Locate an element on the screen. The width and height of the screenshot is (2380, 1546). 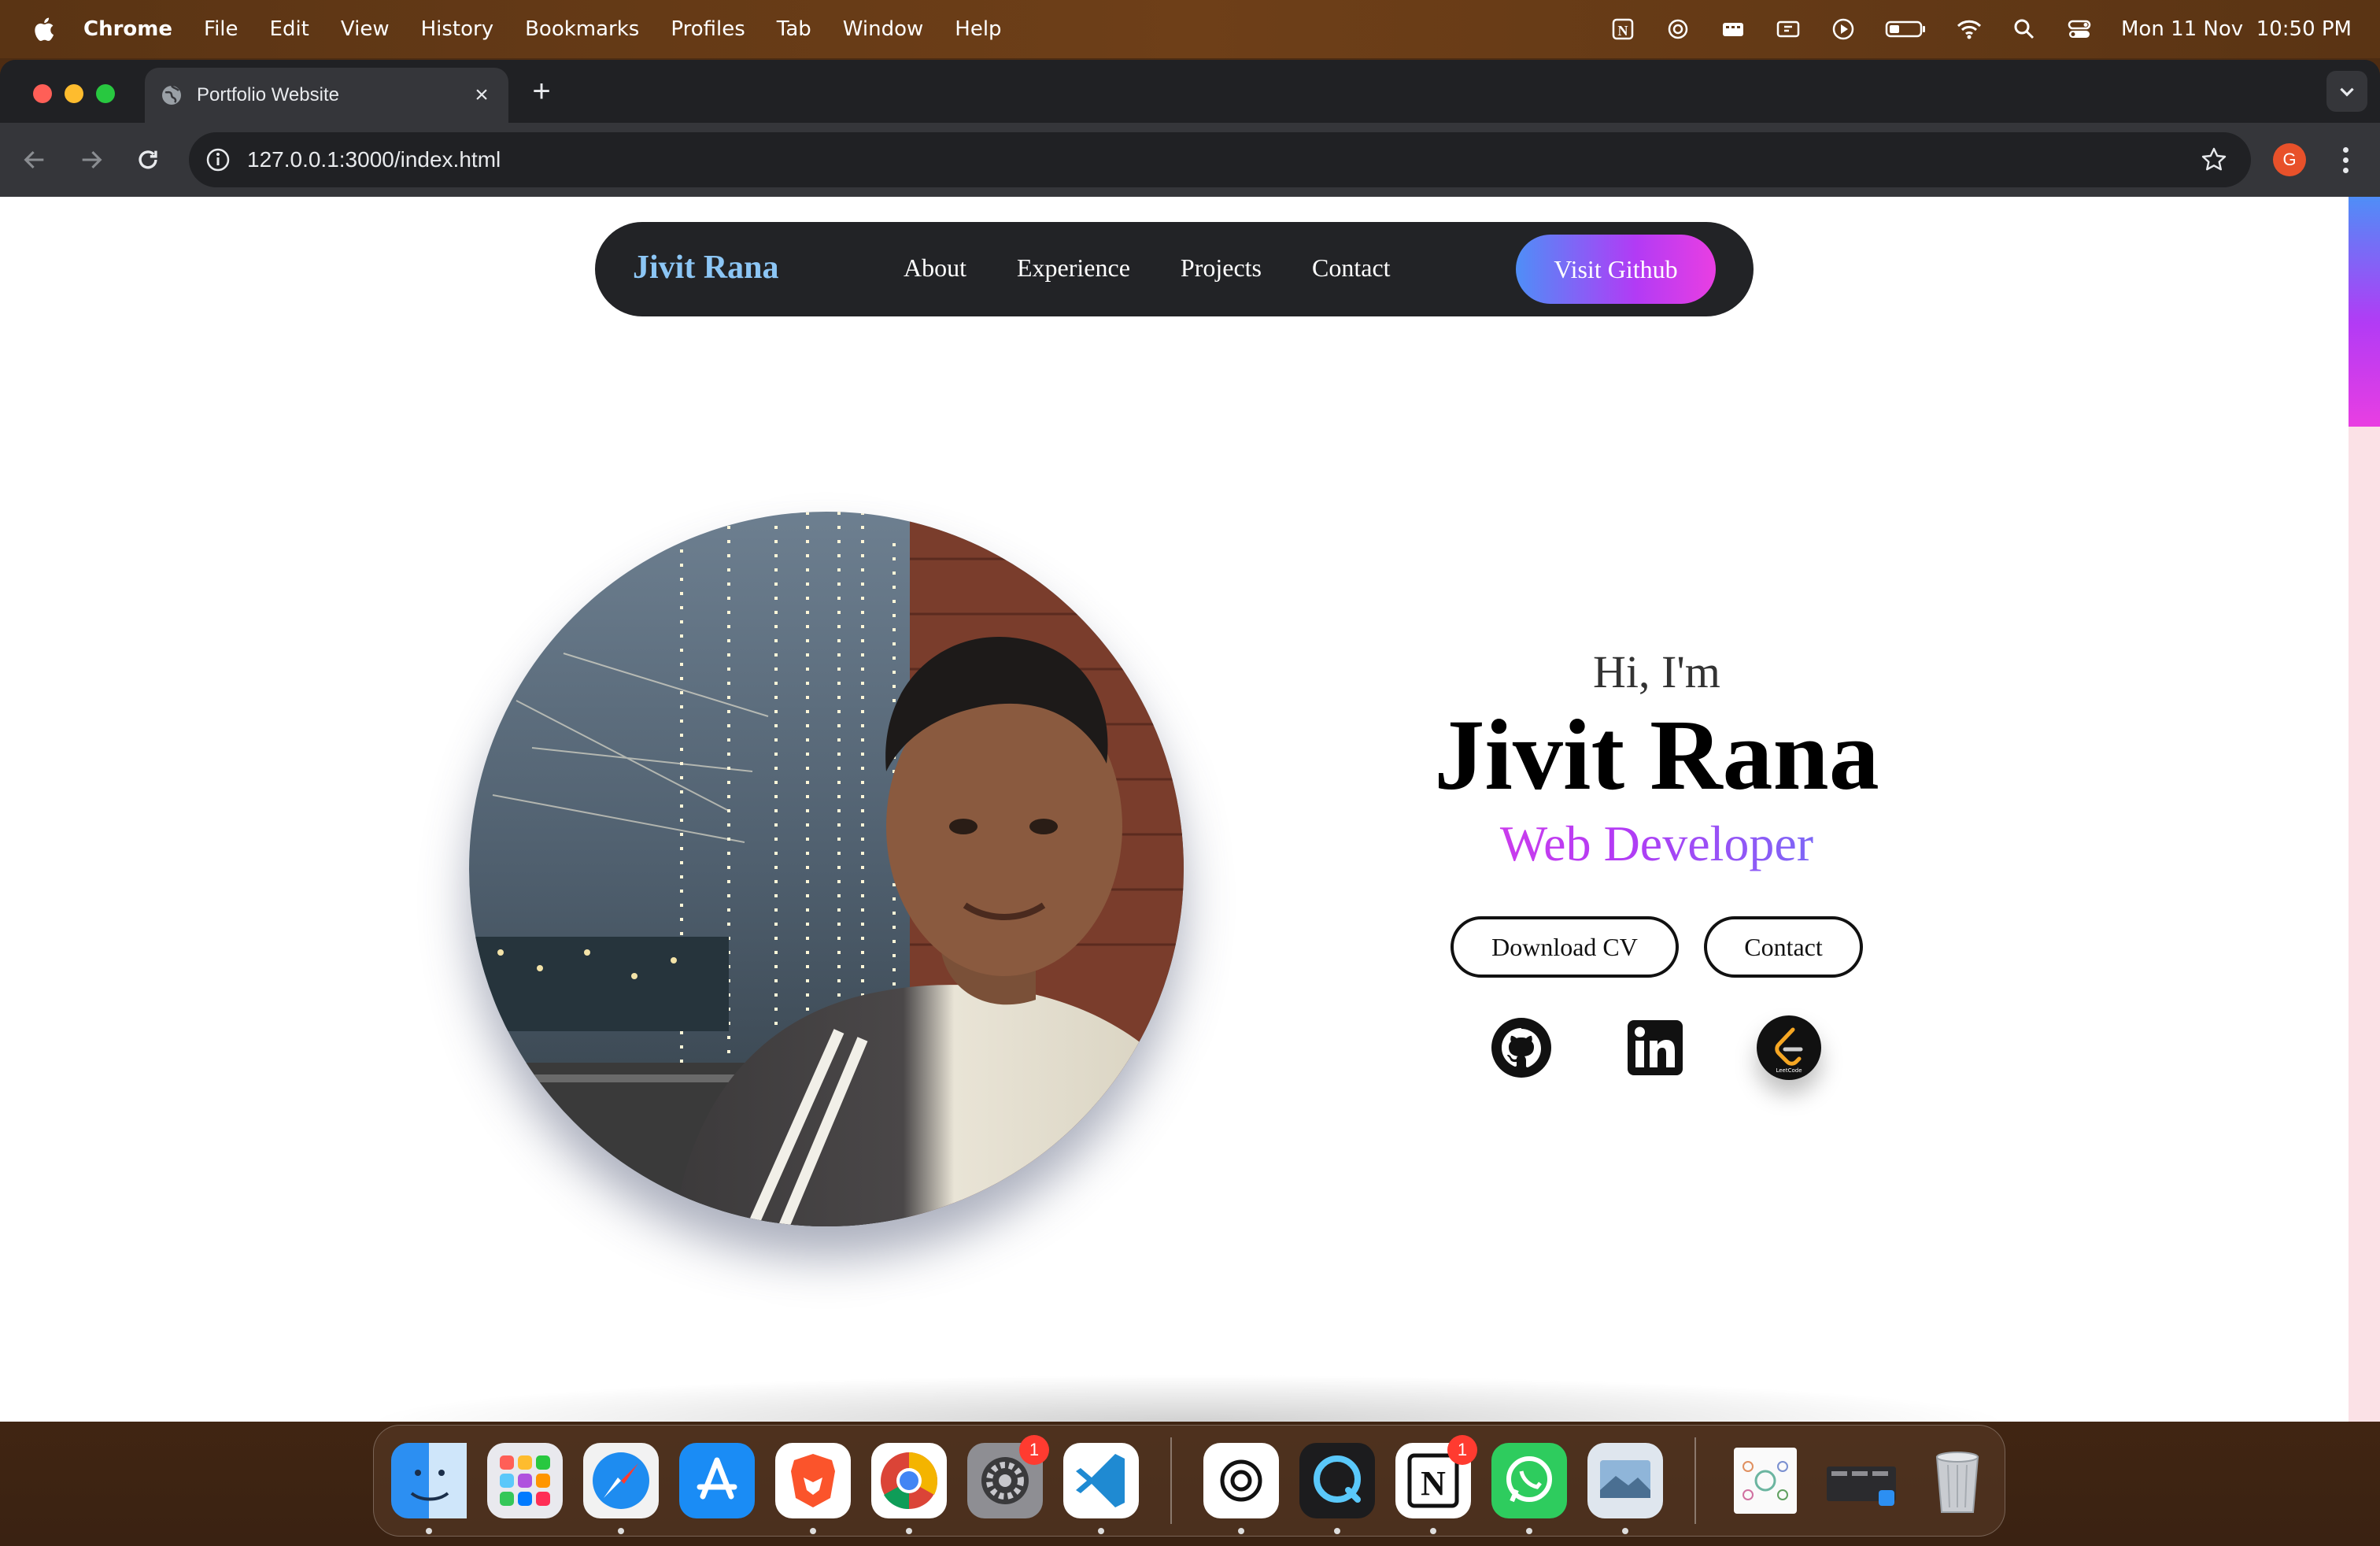
finder-icon is located at coordinates (429, 1480).